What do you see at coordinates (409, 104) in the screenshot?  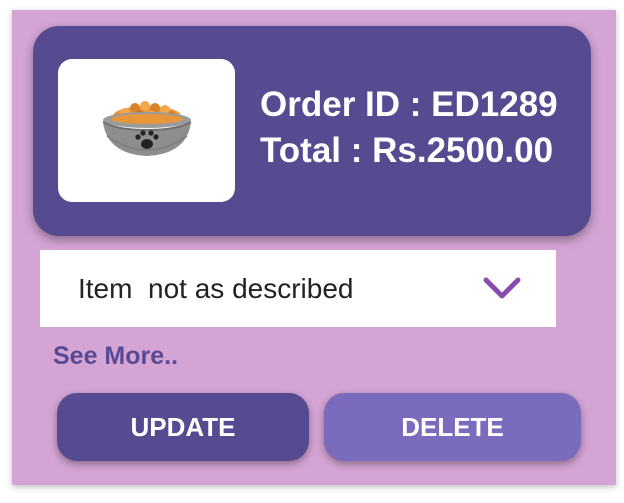 I see `order-id: Order ID : ED1289` at bounding box center [409, 104].